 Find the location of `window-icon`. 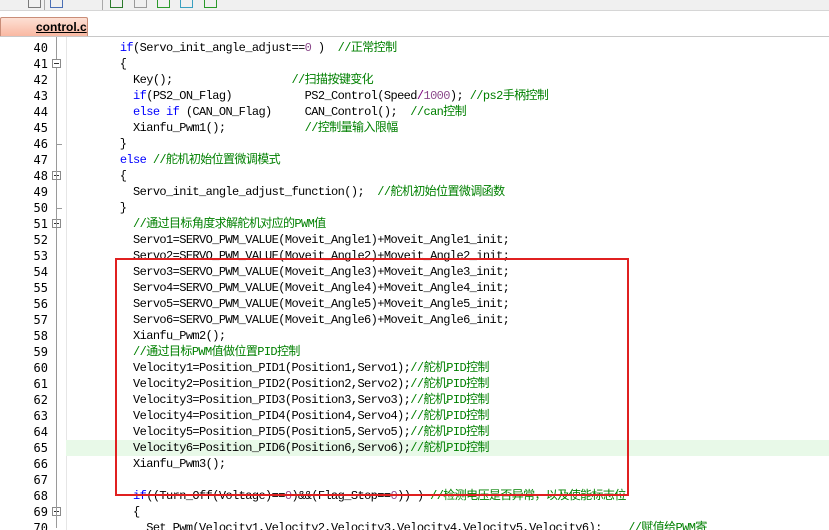

window-icon is located at coordinates (116, 4).